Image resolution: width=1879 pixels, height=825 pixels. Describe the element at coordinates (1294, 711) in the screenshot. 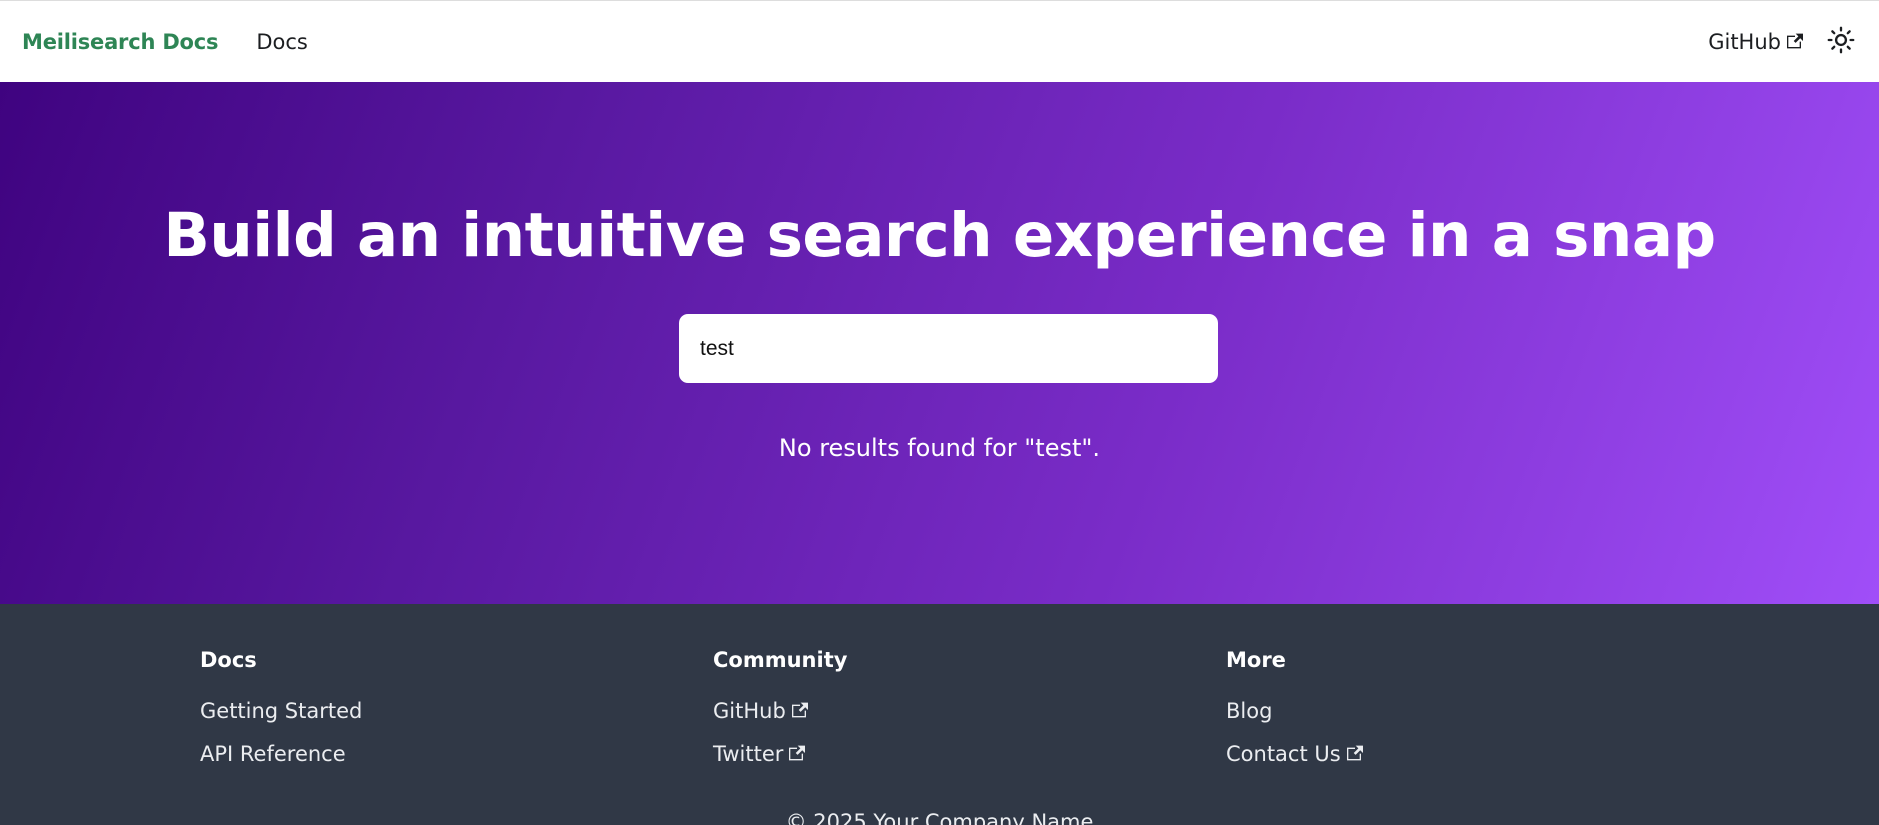

I see `footer-link-blog: Blog` at that location.